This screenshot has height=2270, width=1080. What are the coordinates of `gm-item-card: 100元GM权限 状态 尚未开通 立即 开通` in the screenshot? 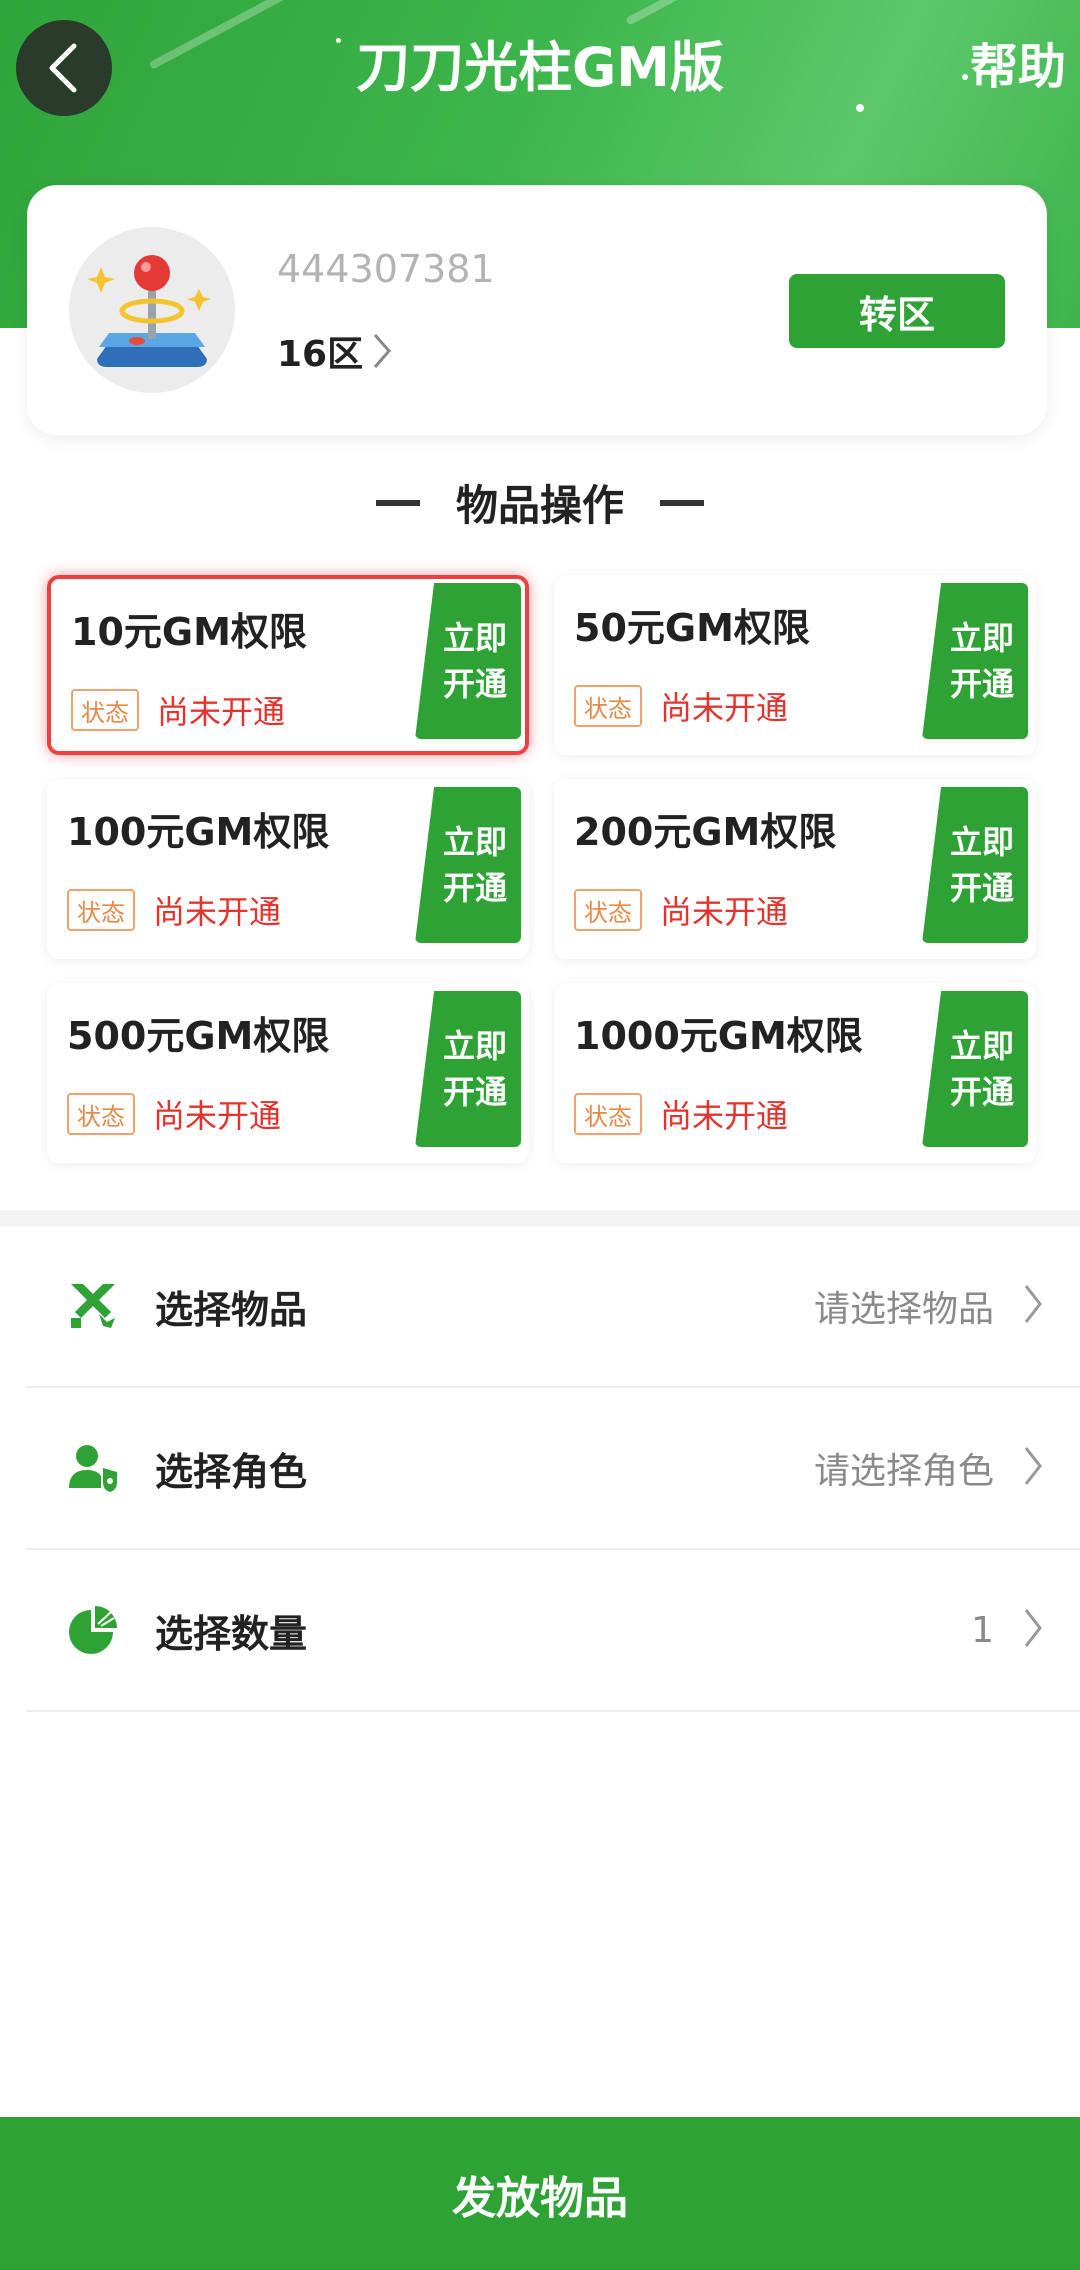 It's located at (288, 869).